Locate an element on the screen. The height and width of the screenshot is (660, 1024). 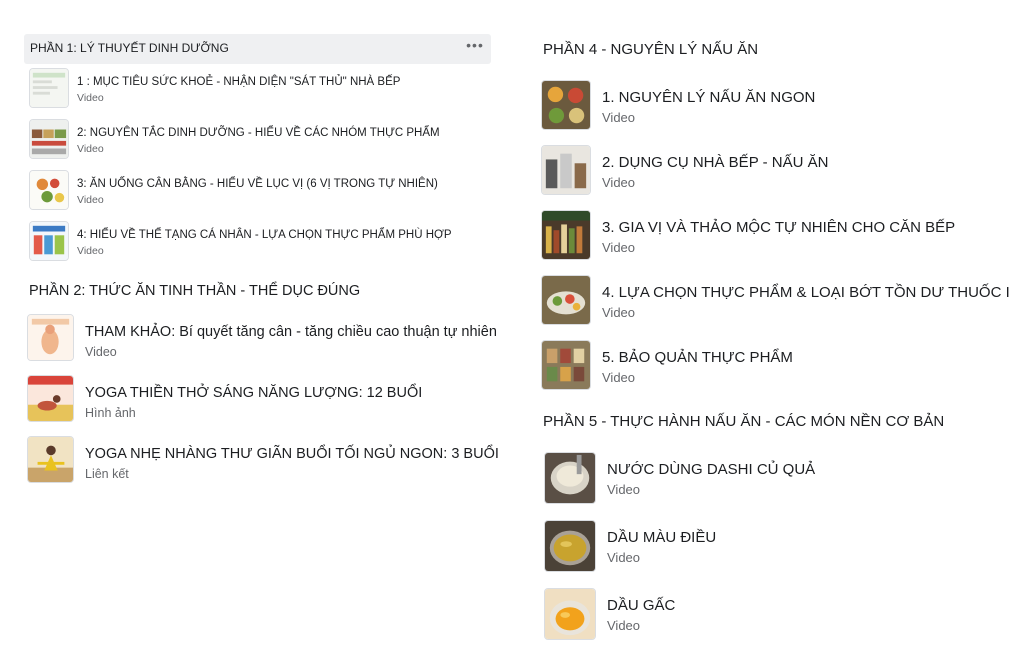
item-title: DẦU GẤC is located at coordinates (641, 605).